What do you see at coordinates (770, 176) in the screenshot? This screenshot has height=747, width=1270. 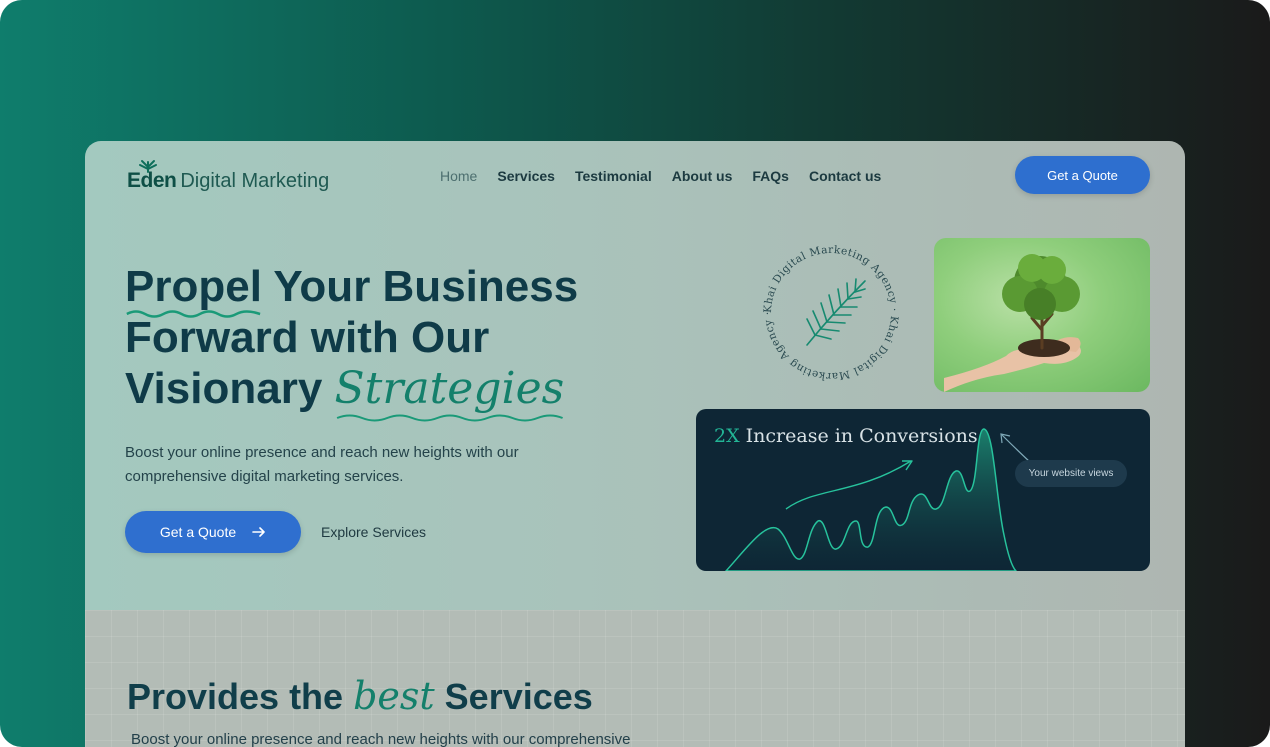 I see `nav-item-faqs: FAQs` at bounding box center [770, 176].